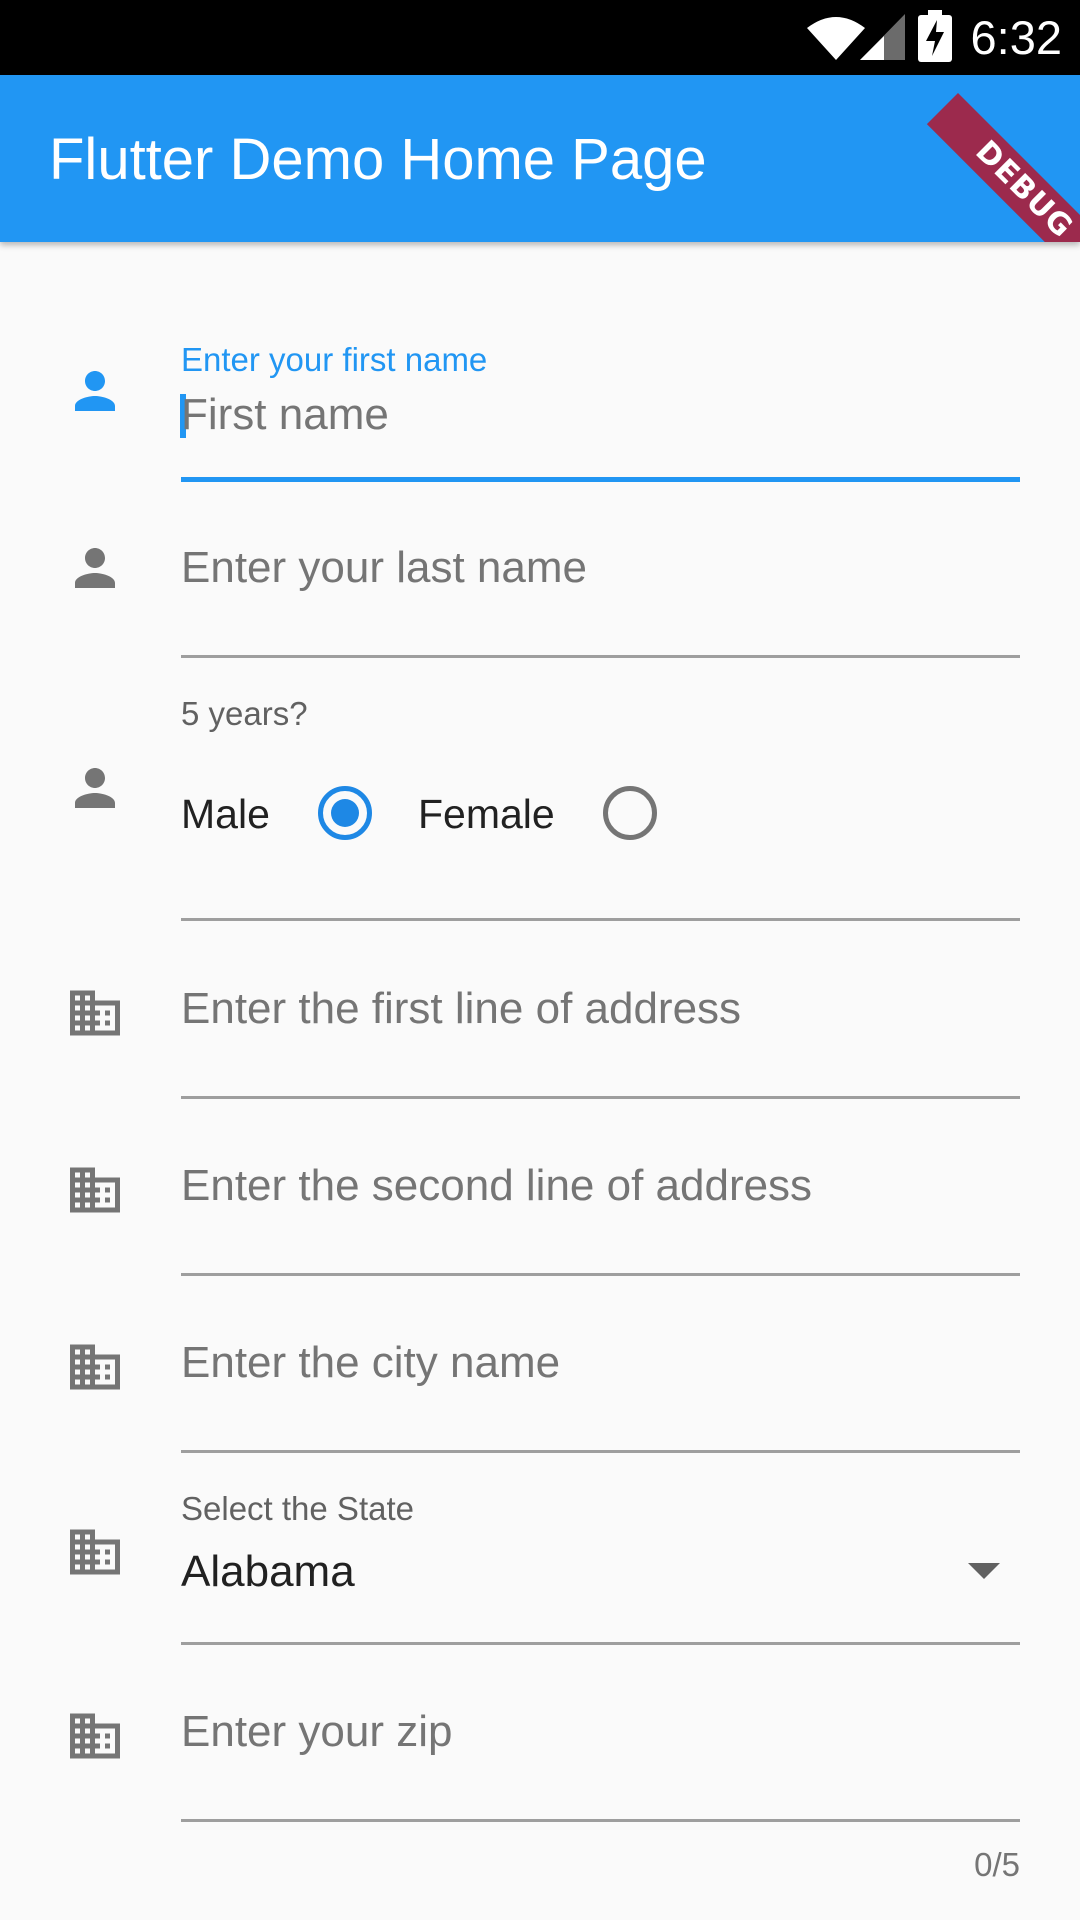  Describe the element at coordinates (1003, 167) in the screenshot. I see `debug-banner: DEBUG` at that location.